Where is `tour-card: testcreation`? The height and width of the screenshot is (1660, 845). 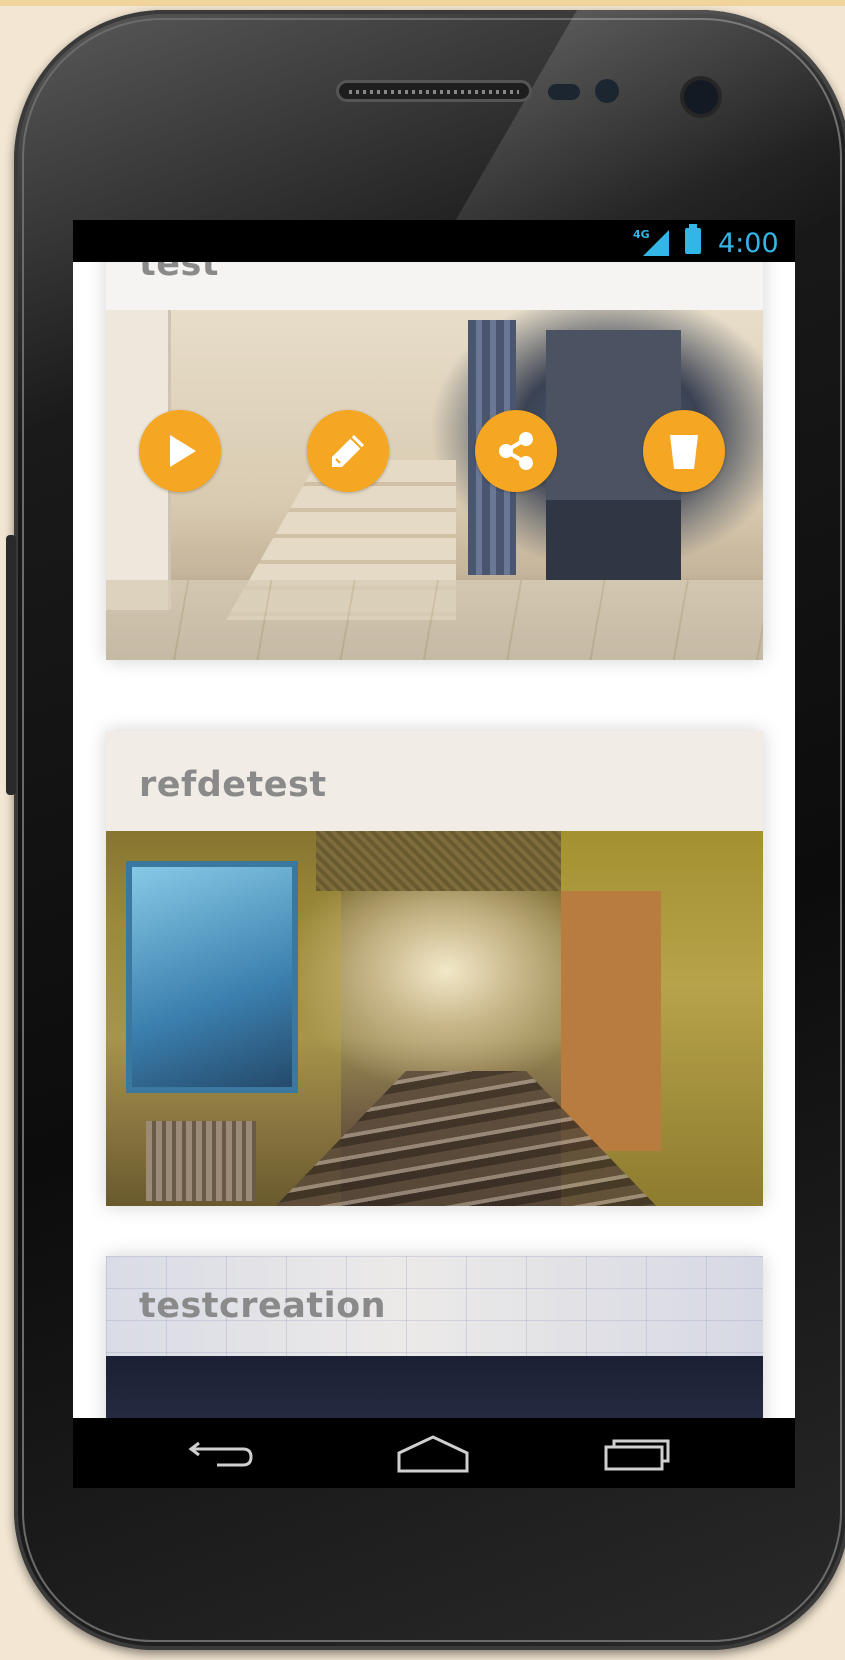
tour-card: testcreation is located at coordinates (434, 1337).